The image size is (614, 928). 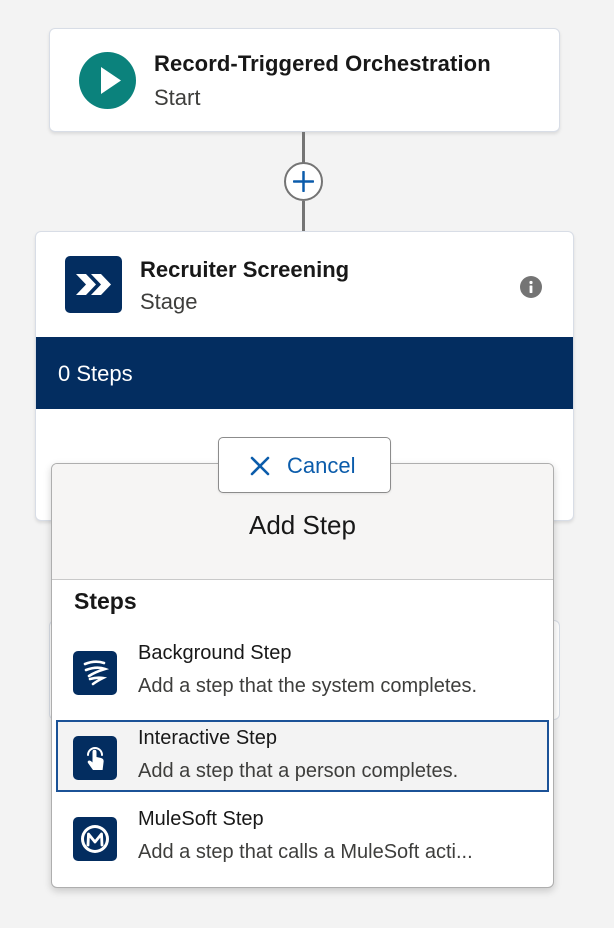 What do you see at coordinates (303, 147) in the screenshot?
I see `connector-line-top` at bounding box center [303, 147].